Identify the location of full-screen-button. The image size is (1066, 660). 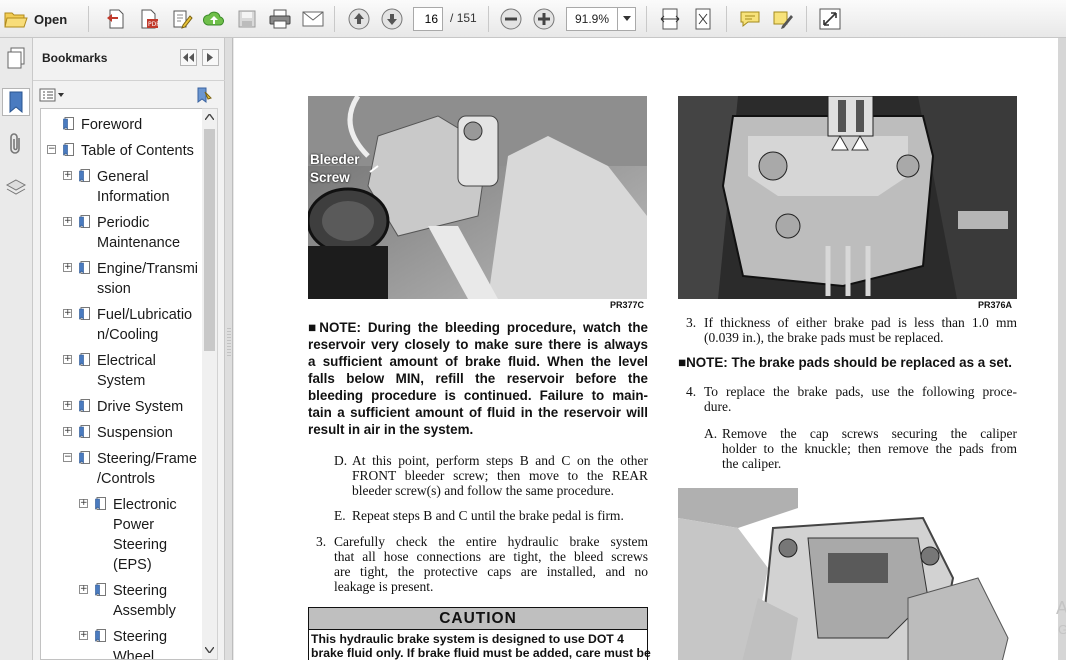
(830, 19).